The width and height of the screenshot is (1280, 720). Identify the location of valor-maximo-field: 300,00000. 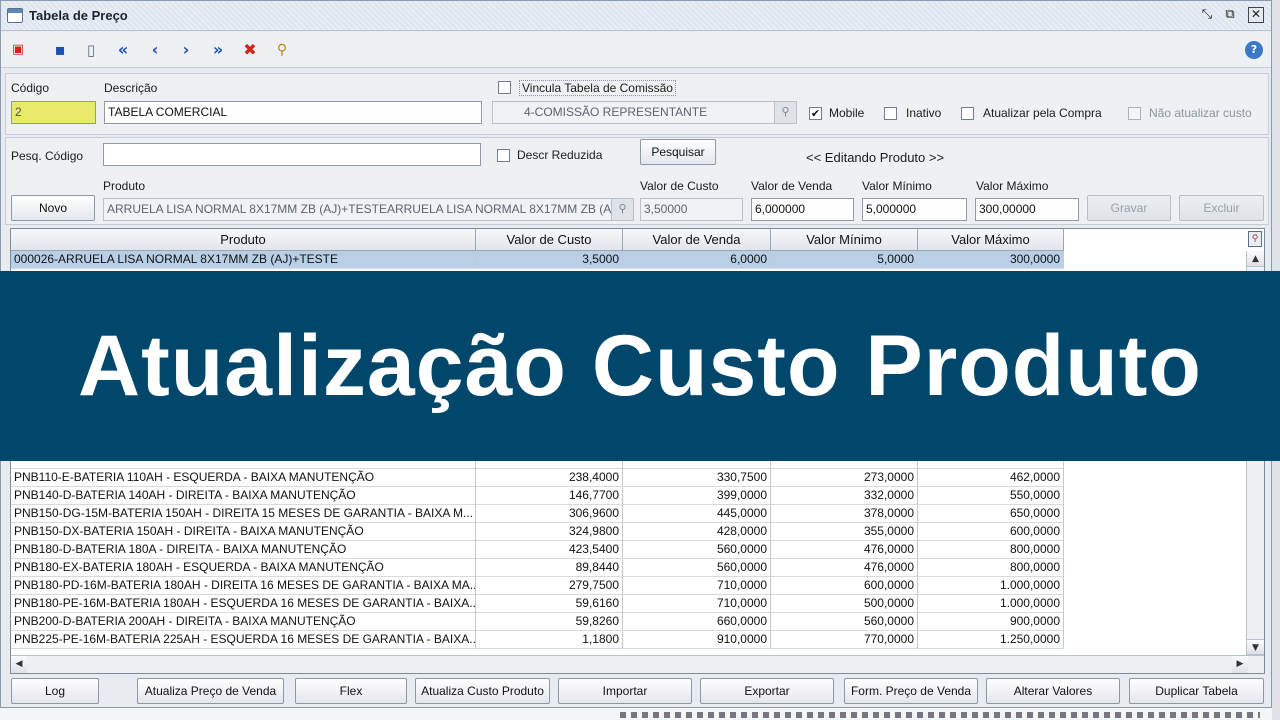
(1027, 209).